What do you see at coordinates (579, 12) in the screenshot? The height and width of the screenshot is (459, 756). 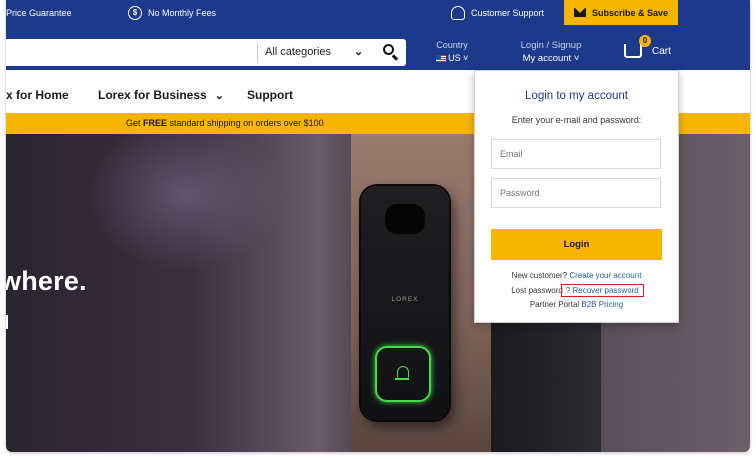 I see `envelope-icon` at bounding box center [579, 12].